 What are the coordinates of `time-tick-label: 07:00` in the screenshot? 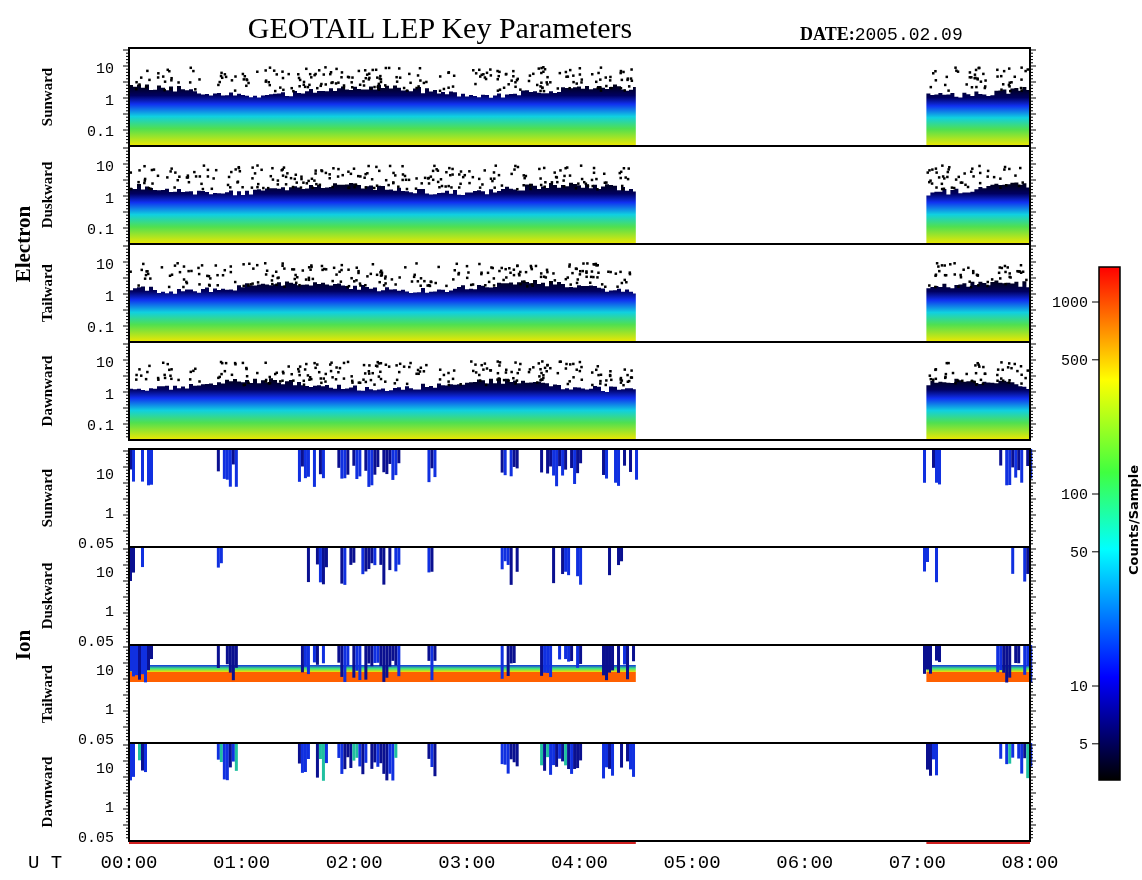 It's located at (917, 863).